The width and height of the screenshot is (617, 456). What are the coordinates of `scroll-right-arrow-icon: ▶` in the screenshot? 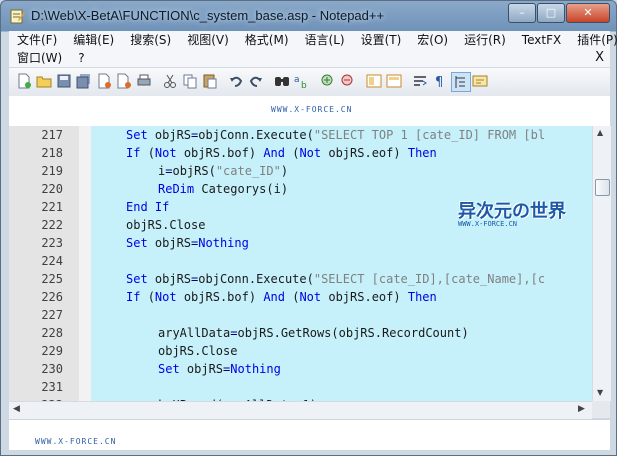 It's located at (581, 409).